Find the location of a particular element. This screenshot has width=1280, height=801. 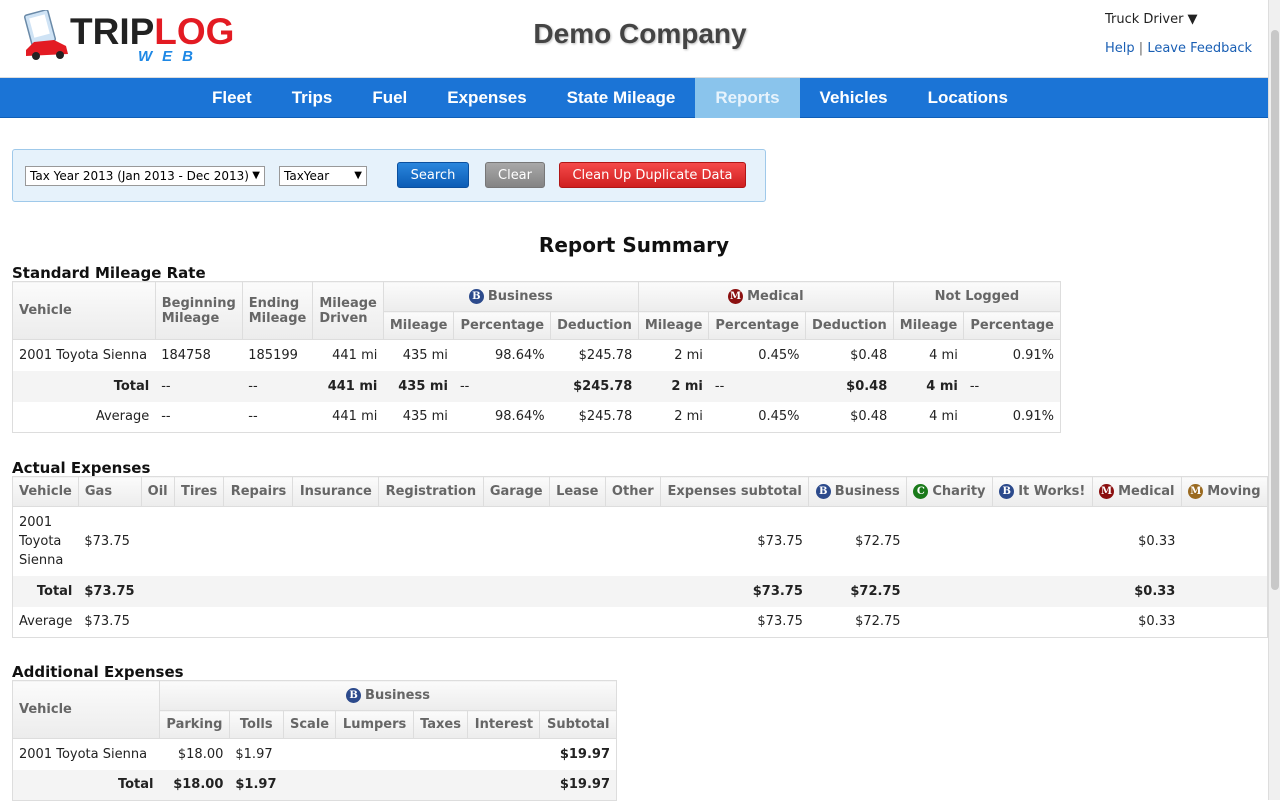

col-registration: Registration is located at coordinates (431, 491).